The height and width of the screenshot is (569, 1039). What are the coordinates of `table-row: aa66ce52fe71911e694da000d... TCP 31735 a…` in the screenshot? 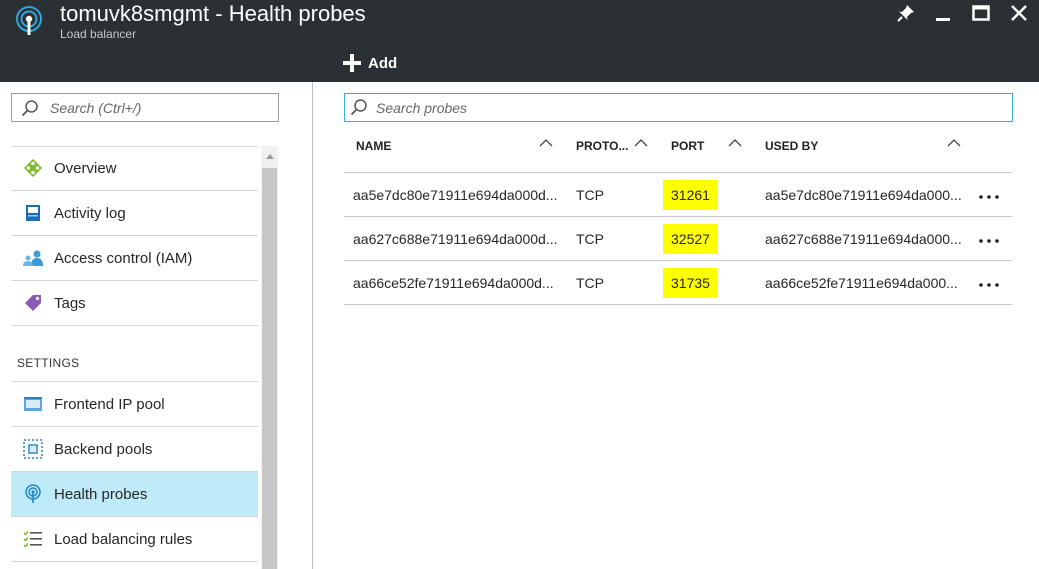 It's located at (678, 283).